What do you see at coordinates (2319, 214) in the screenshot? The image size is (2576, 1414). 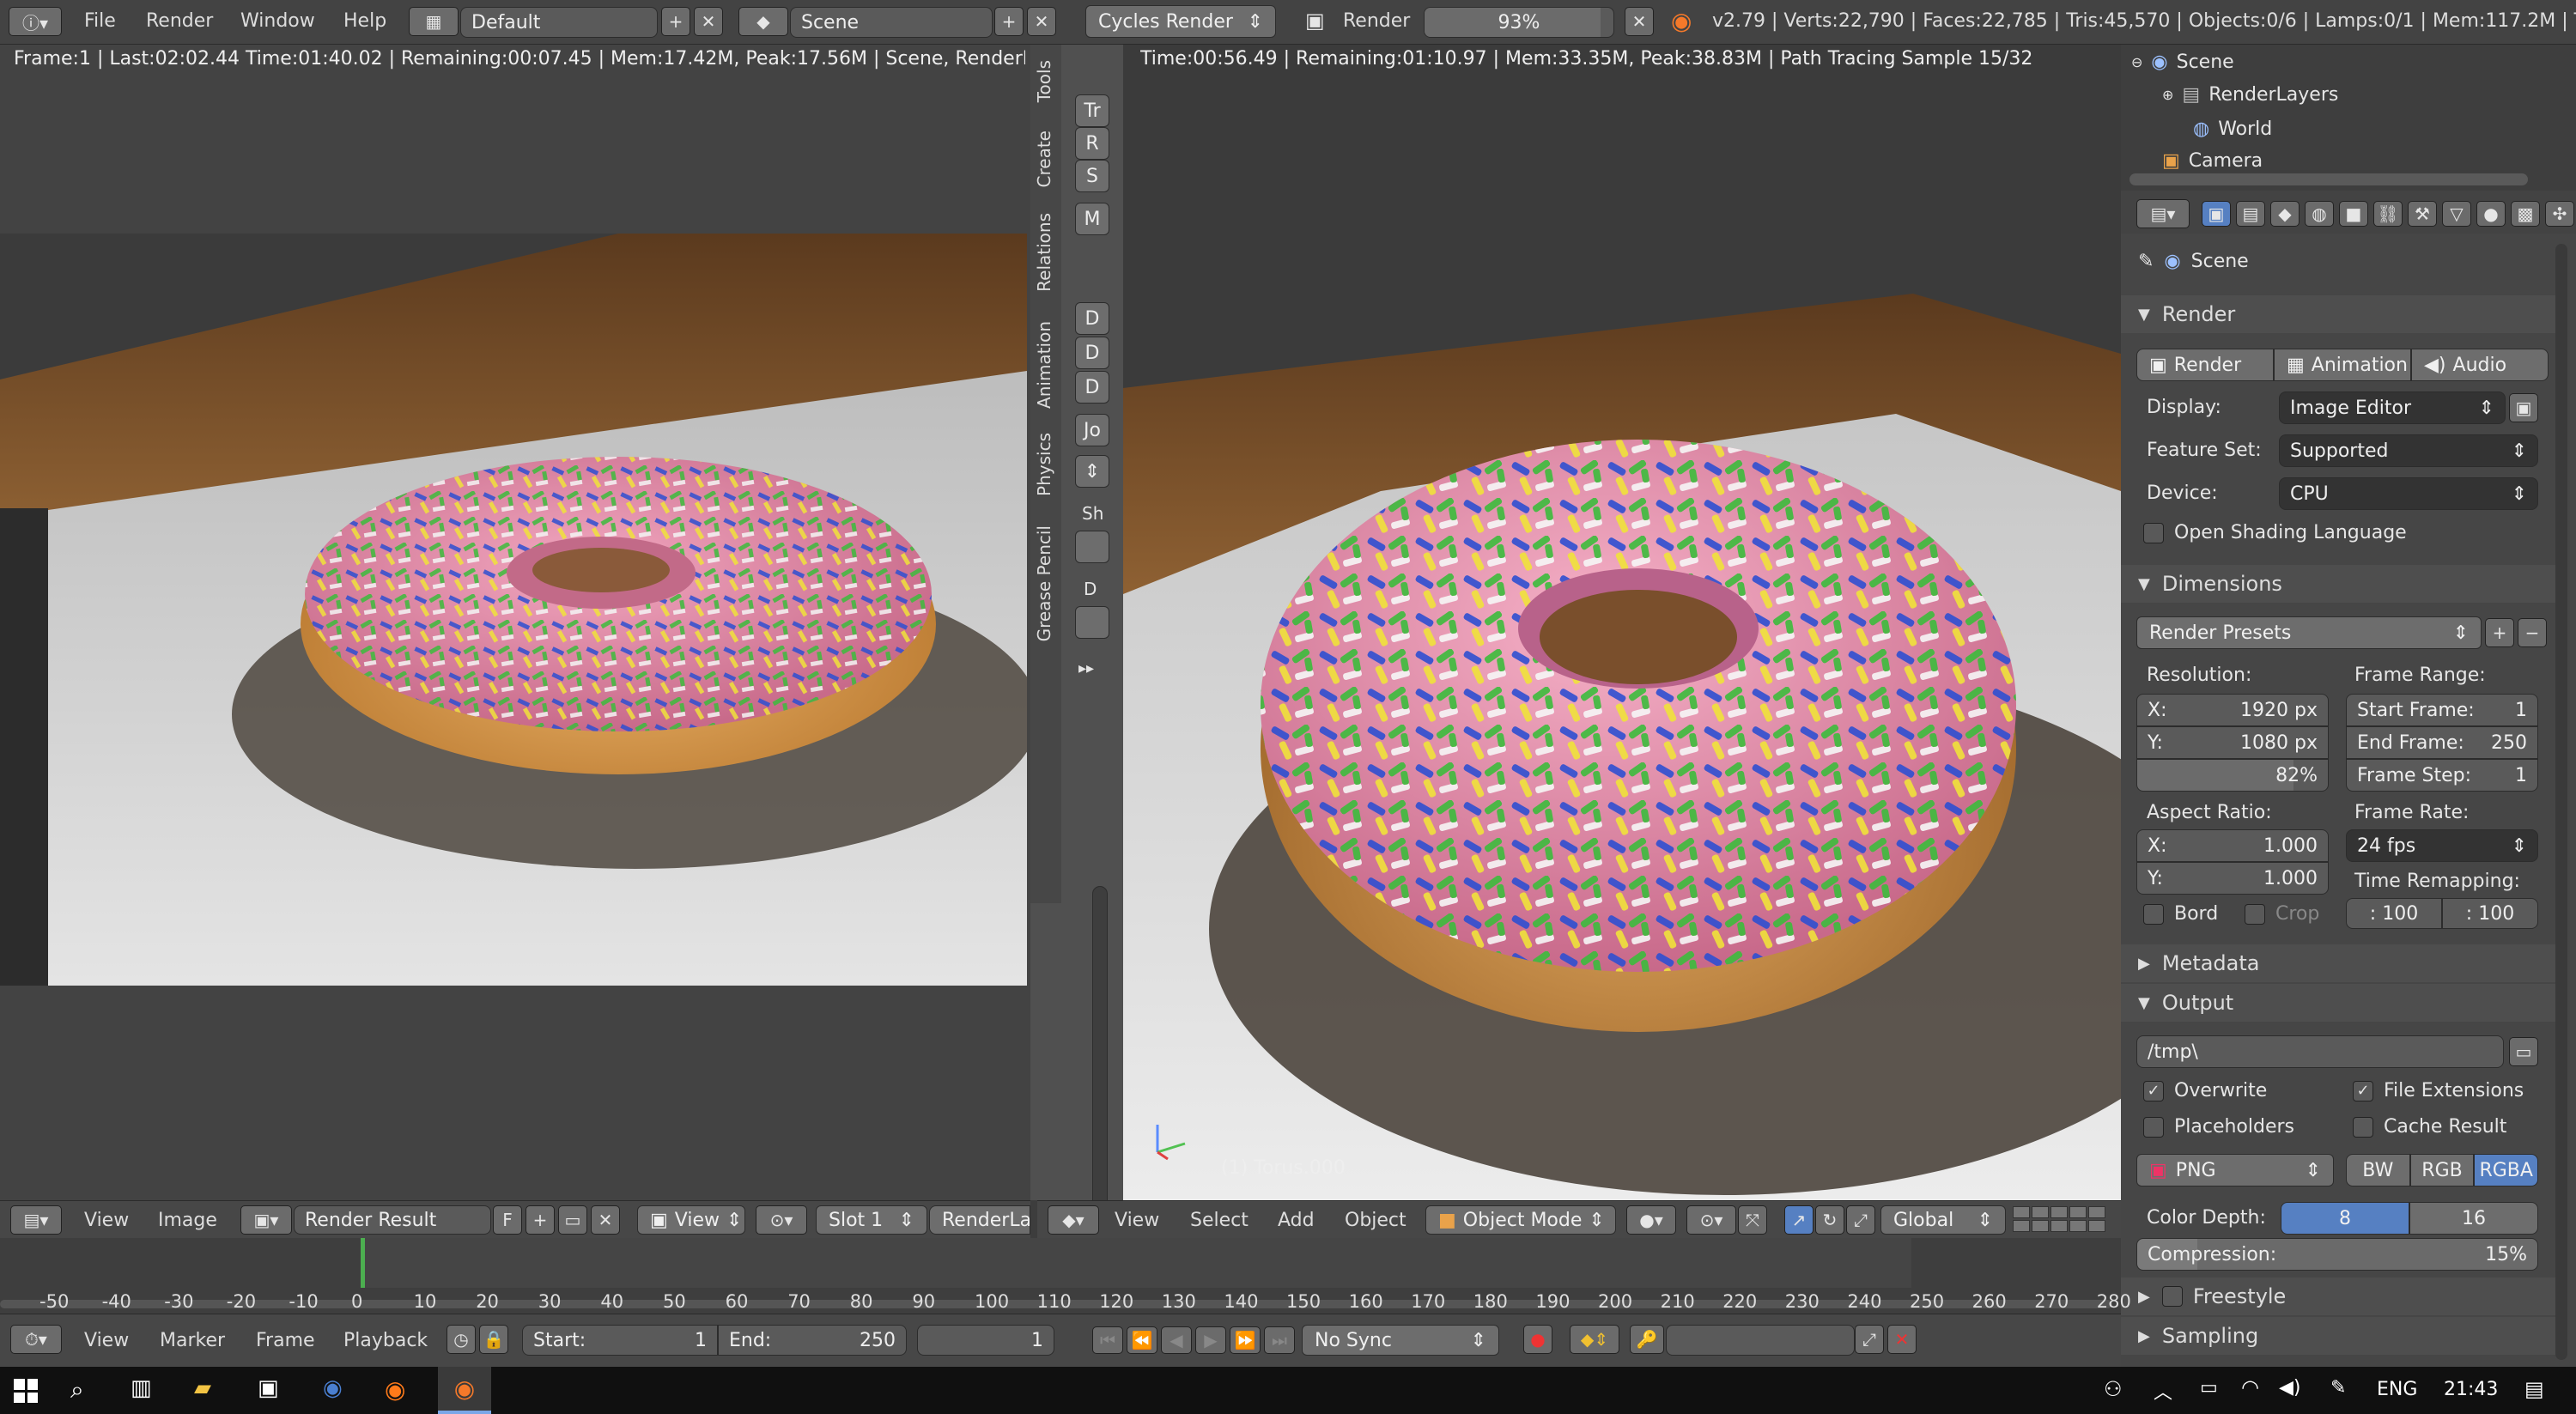 I see `world-tab-icon: ◍` at bounding box center [2319, 214].